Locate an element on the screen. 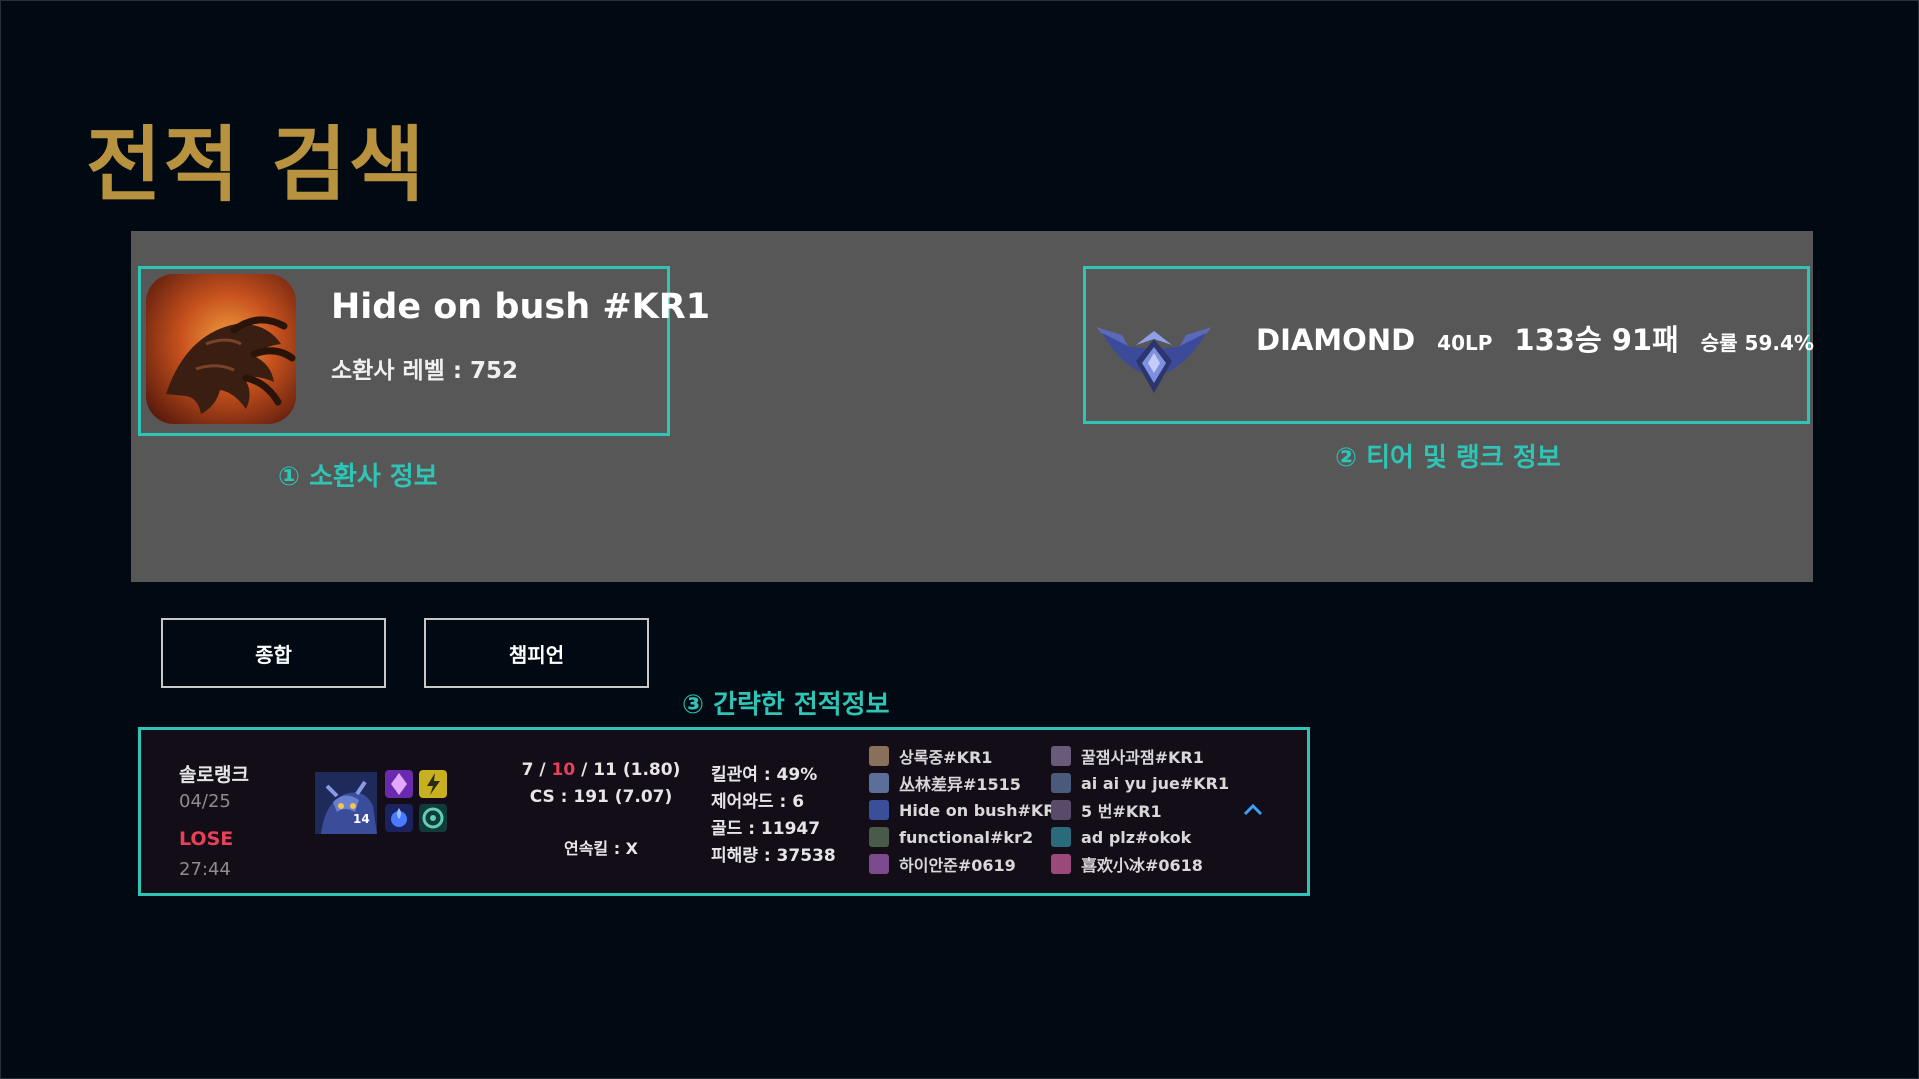 The width and height of the screenshot is (1919, 1079). tier-record: 133승 91패 is located at coordinates (1596, 340).